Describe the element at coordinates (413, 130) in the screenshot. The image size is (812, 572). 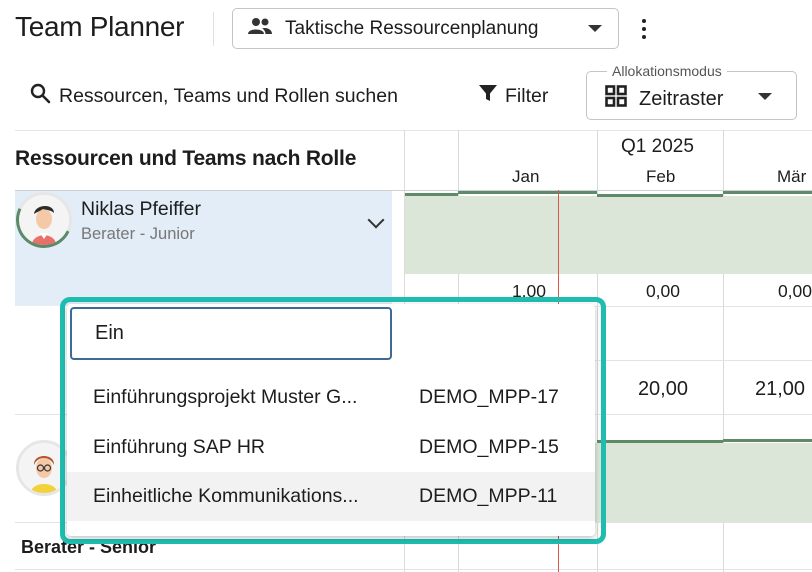
I see `grid-top-divider` at that location.